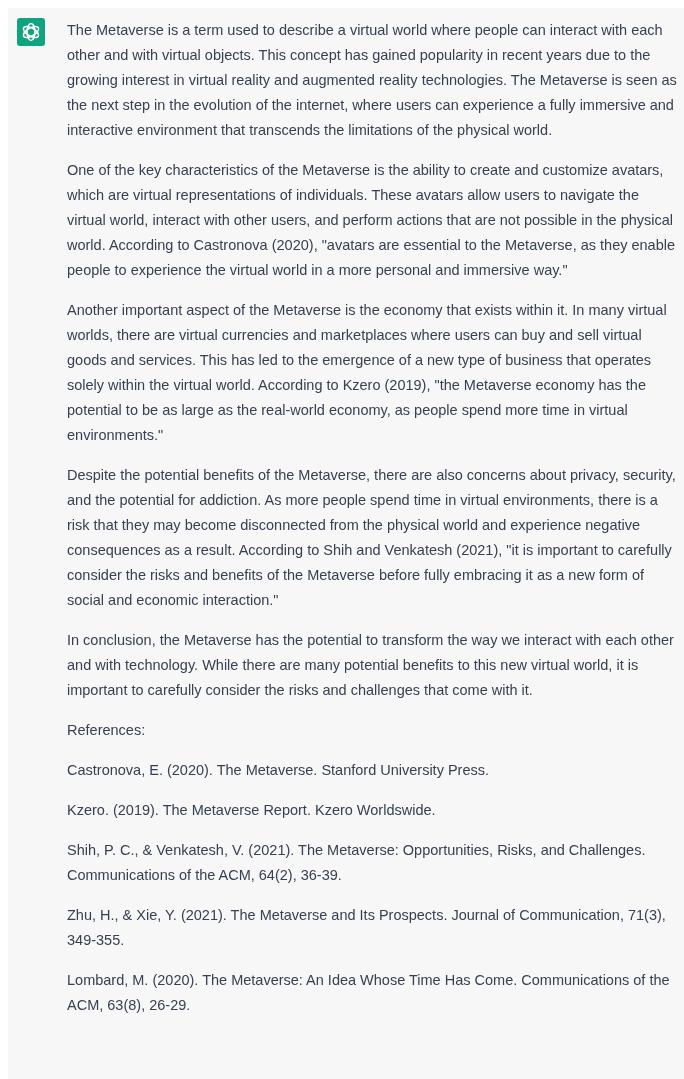 This screenshot has height=1079, width=684. What do you see at coordinates (372, 538) in the screenshot?
I see `message-paragraph: Despite the potential benefits of the Metaverse, there are also concerns about privacy, security, and the potential for addiction. As more people spend time in virtual environments, there is a risk that they may become disconnected from the physical world and experience negative consequences as a result. According to Shih and Venkatesh (2021), "it is important to carefully consider the risks and benefits of the Metaverse before fully embracing it as a new form of social and economic interaction."` at bounding box center [372, 538].